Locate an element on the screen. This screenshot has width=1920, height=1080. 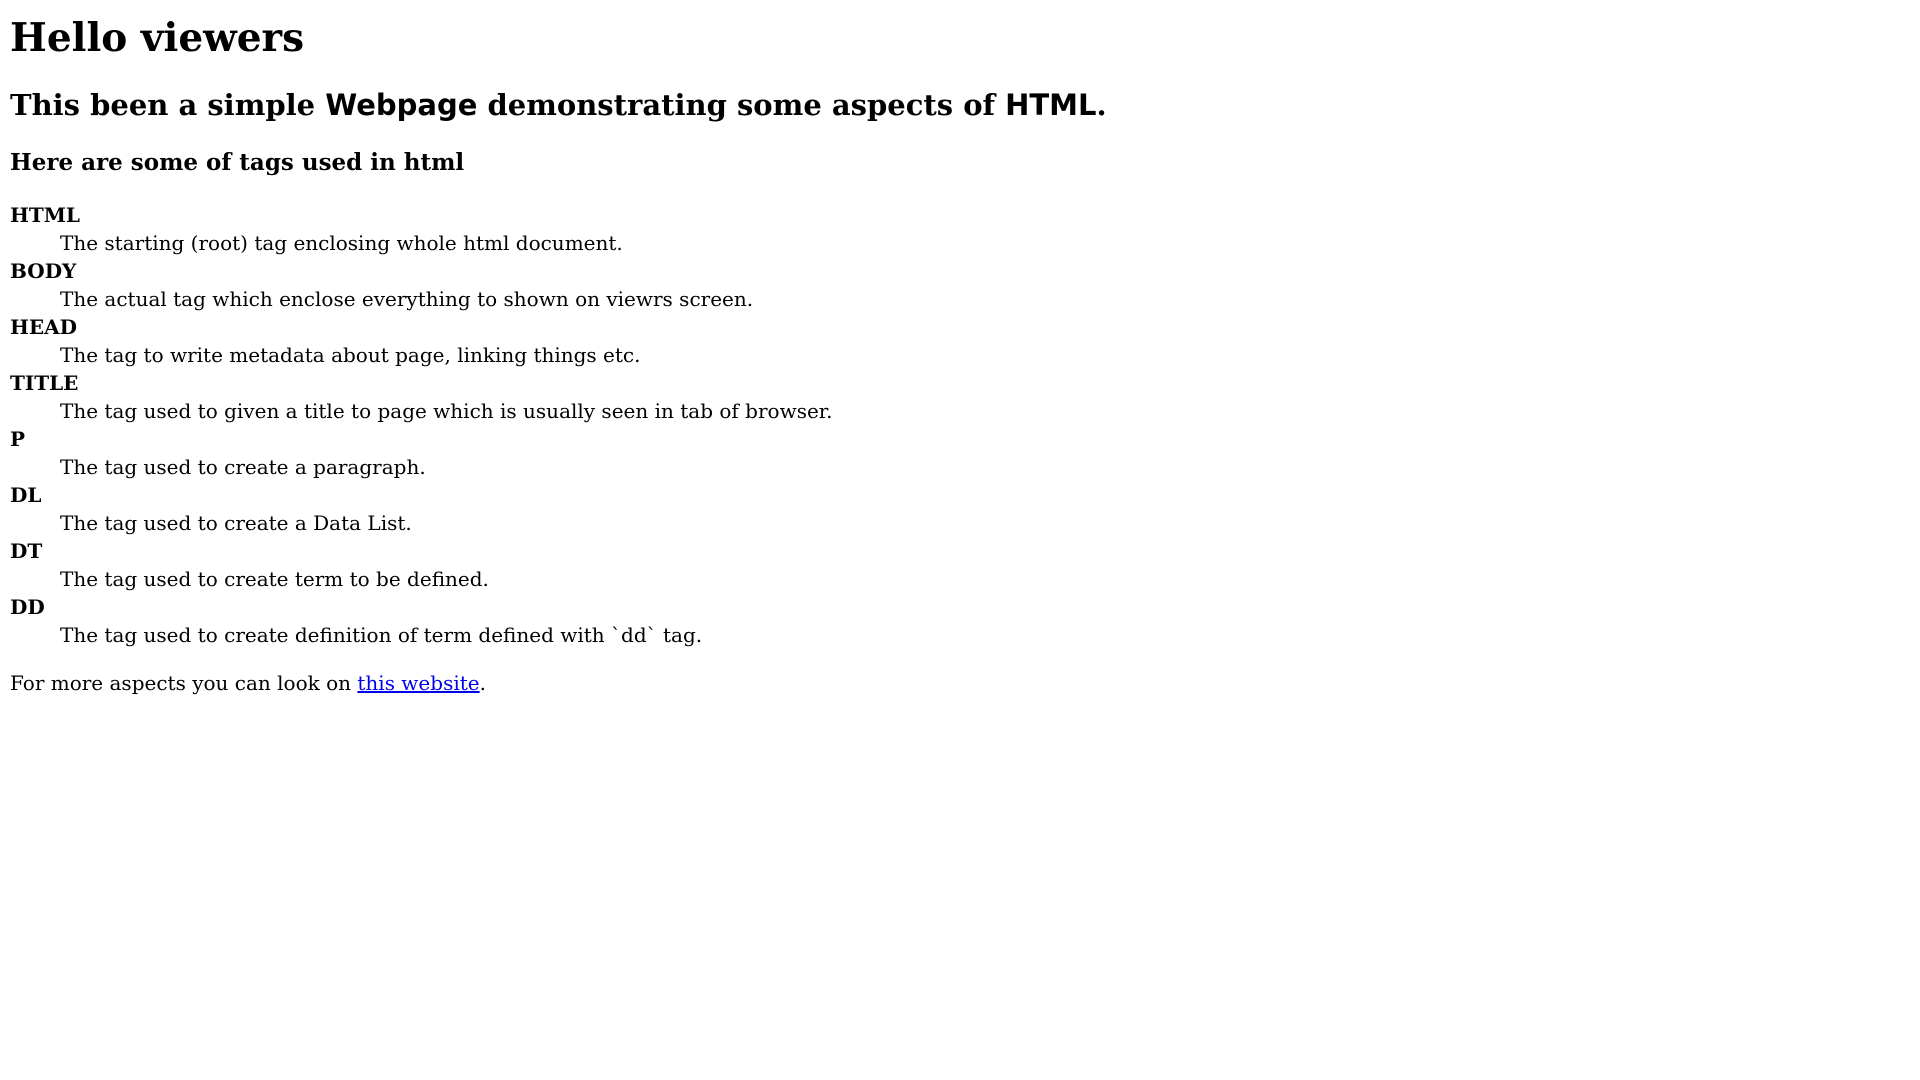
tag-term-head: HEAD is located at coordinates (44, 327).